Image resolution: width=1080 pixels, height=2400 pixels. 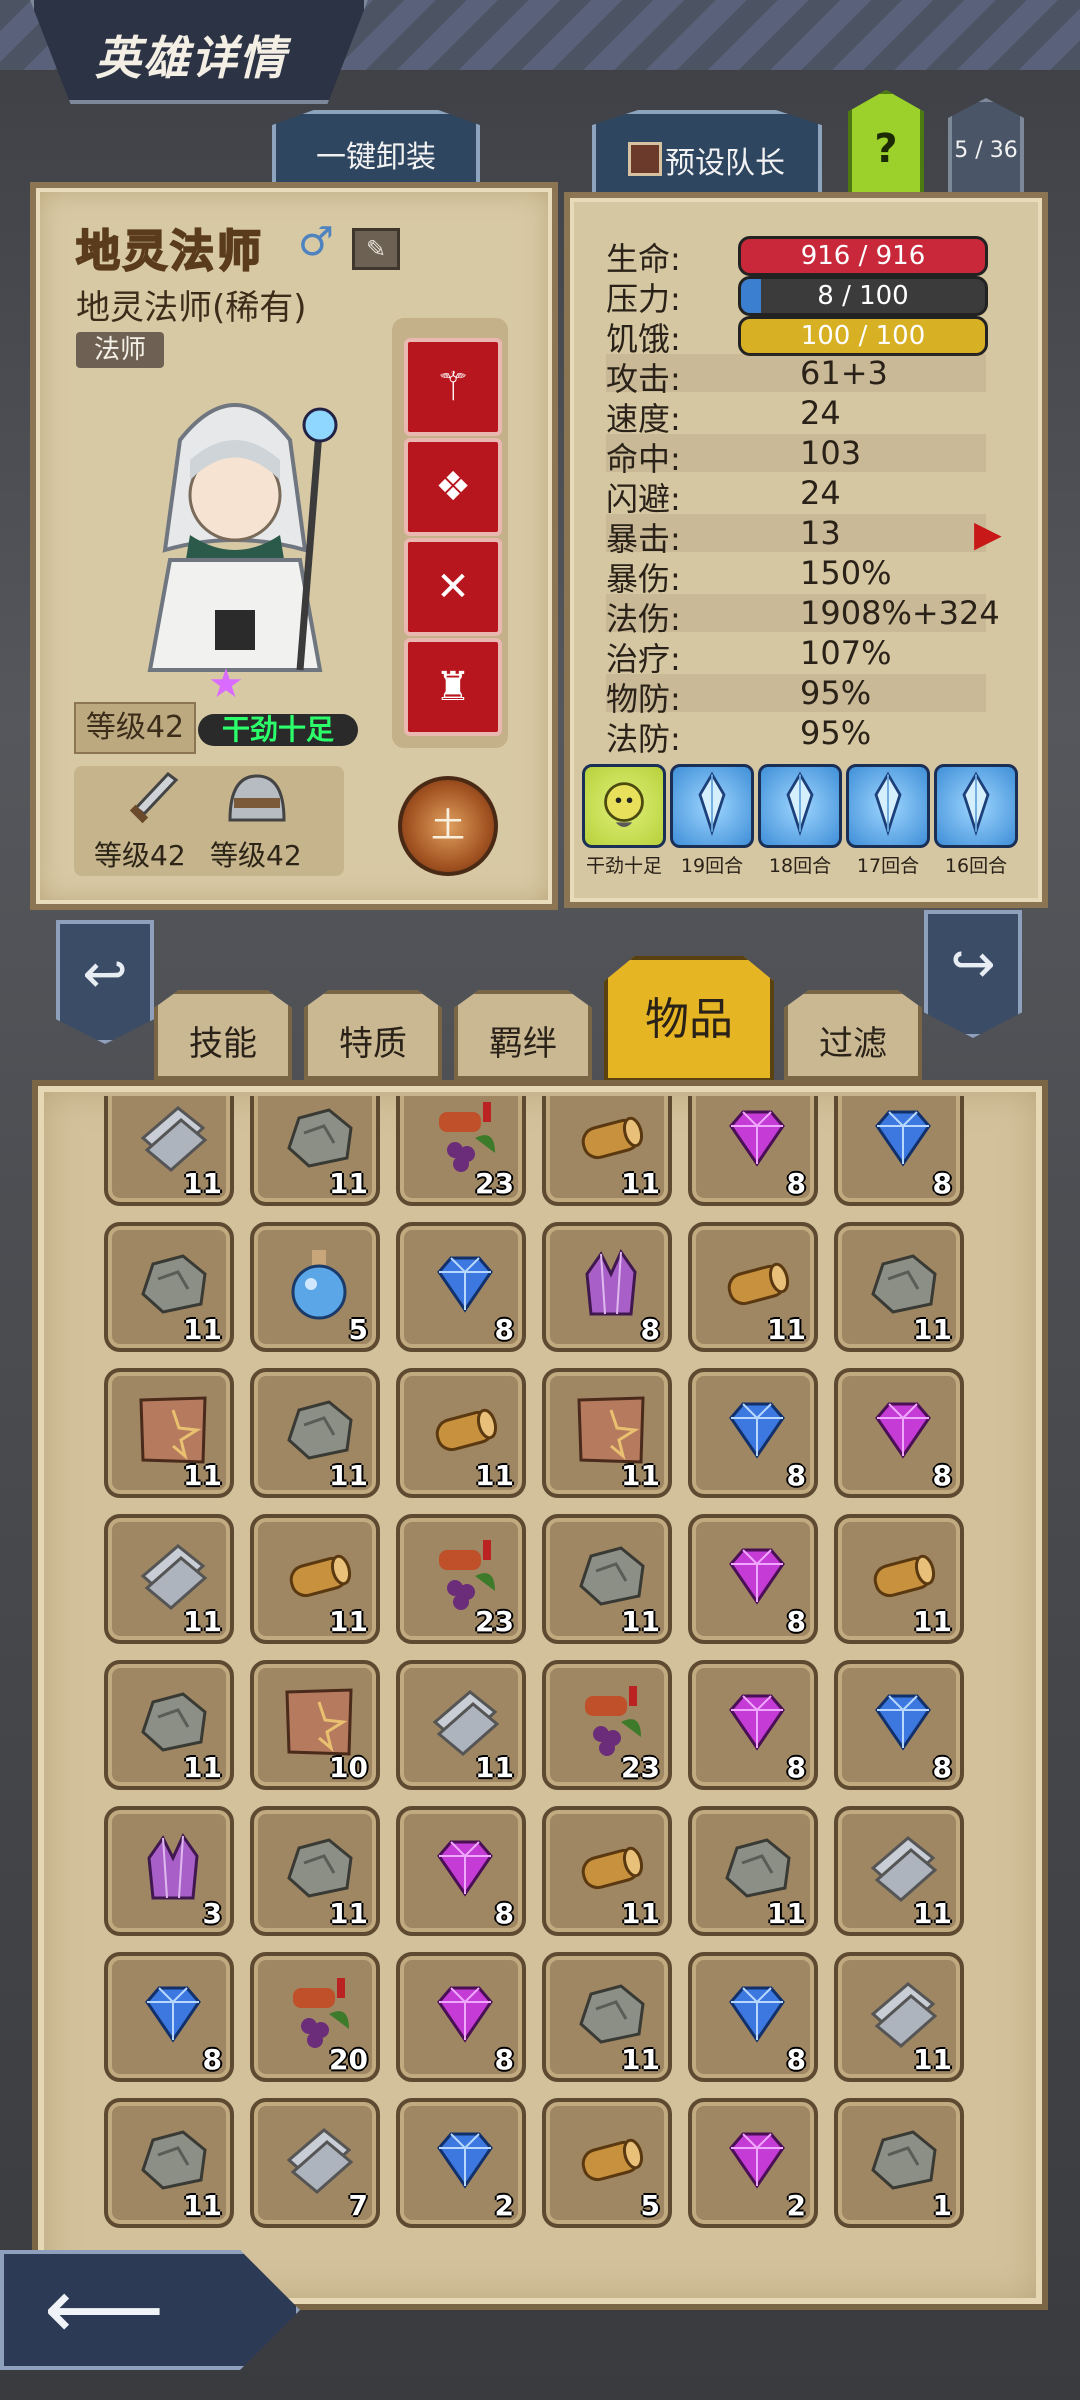 I want to click on lightbulb-face-icon: 干劲十足, so click(x=624, y=820).